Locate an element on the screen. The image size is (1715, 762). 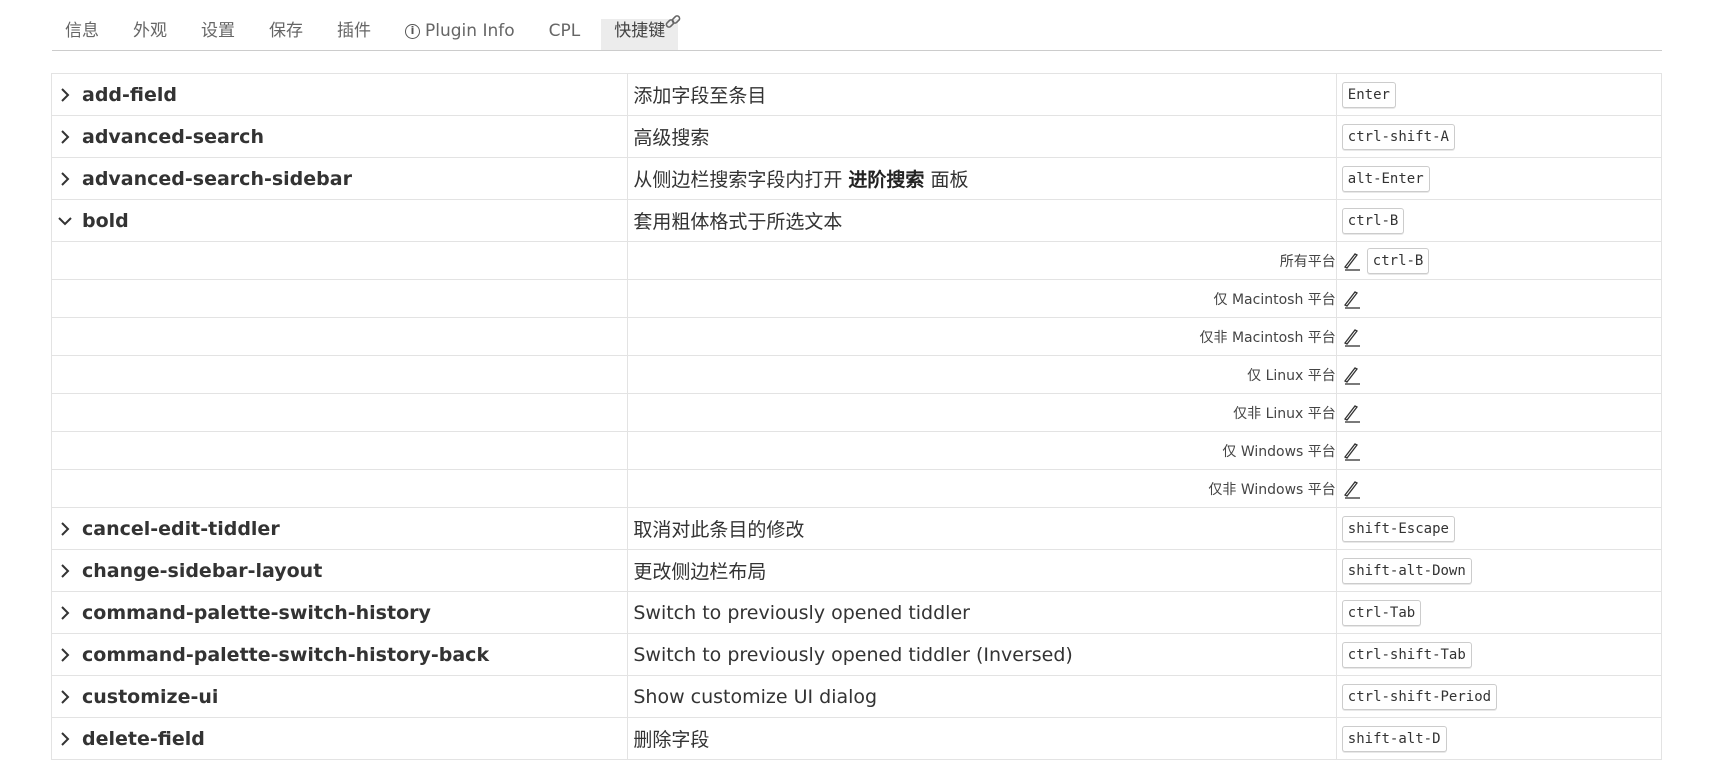
desc-bold-text: 进阶搜索 is located at coordinates (886, 180).